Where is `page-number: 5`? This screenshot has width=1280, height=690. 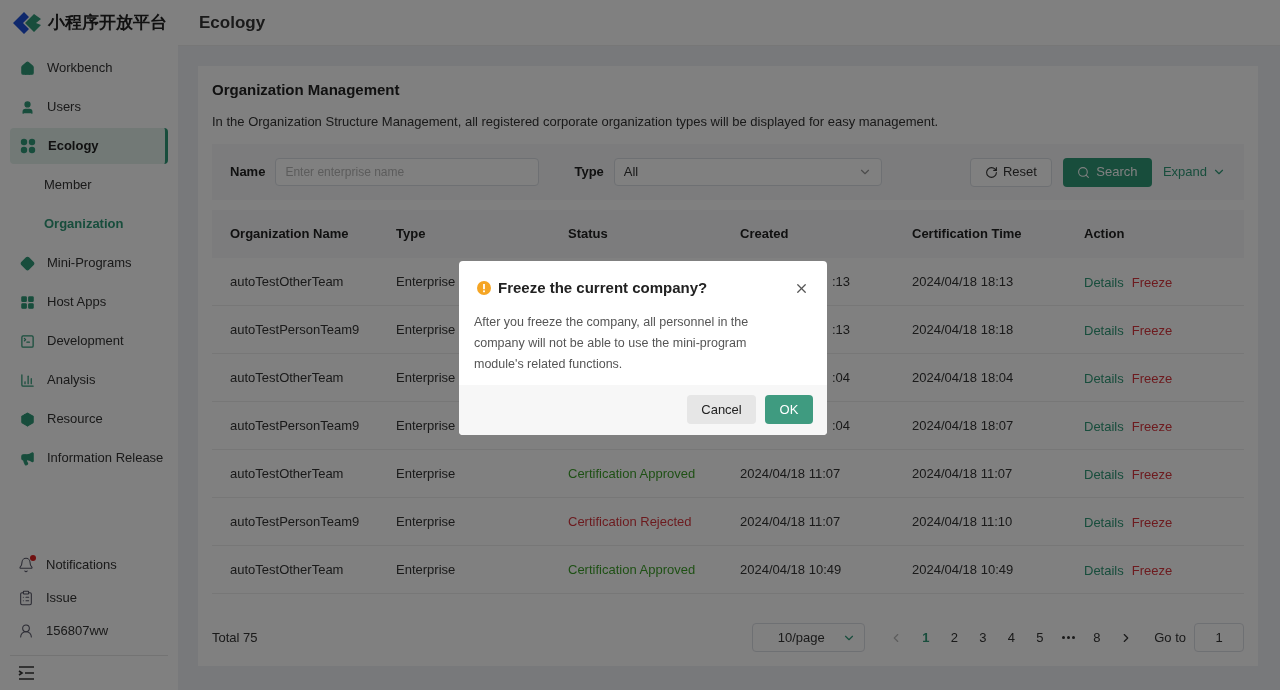
page-number: 5 is located at coordinates (1040, 637).